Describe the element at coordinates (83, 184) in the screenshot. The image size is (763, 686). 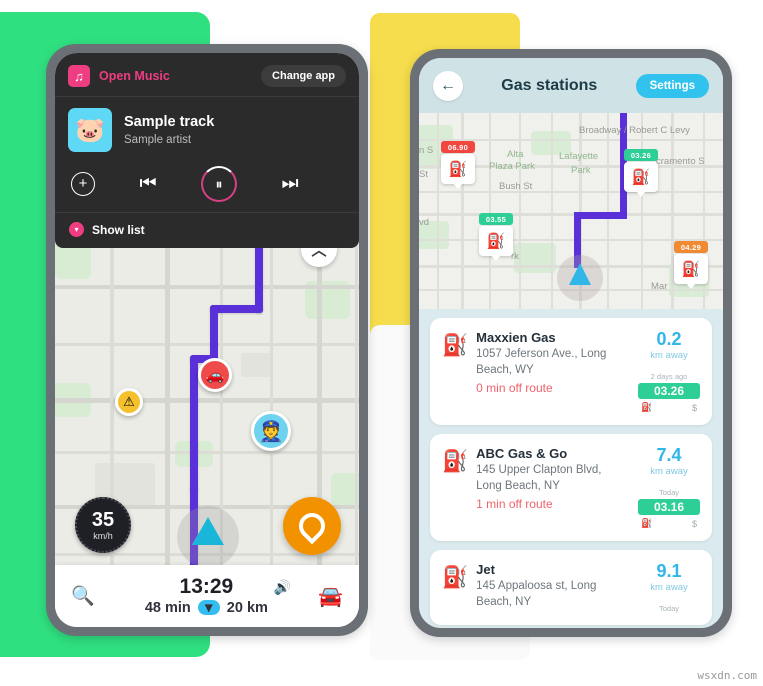
I see `add-icon: +` at that location.